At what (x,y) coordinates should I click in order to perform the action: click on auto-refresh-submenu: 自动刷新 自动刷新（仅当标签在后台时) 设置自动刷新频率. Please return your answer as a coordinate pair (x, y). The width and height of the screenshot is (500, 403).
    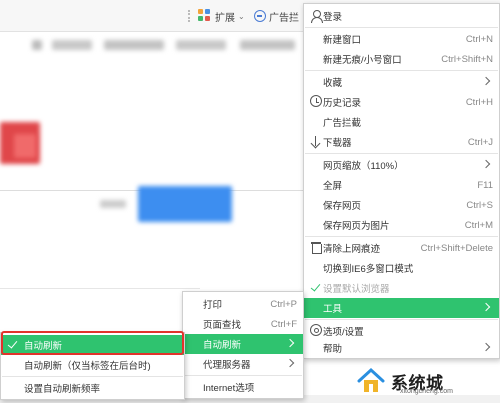
    Looking at the image, I should click on (92, 366).